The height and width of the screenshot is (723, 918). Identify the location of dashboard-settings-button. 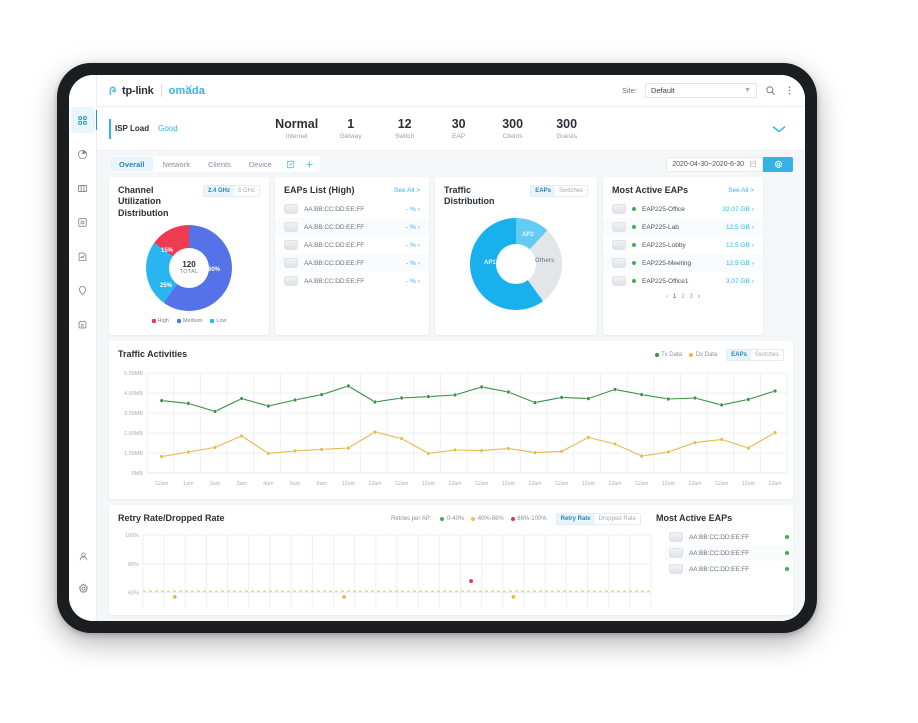
(778, 164).